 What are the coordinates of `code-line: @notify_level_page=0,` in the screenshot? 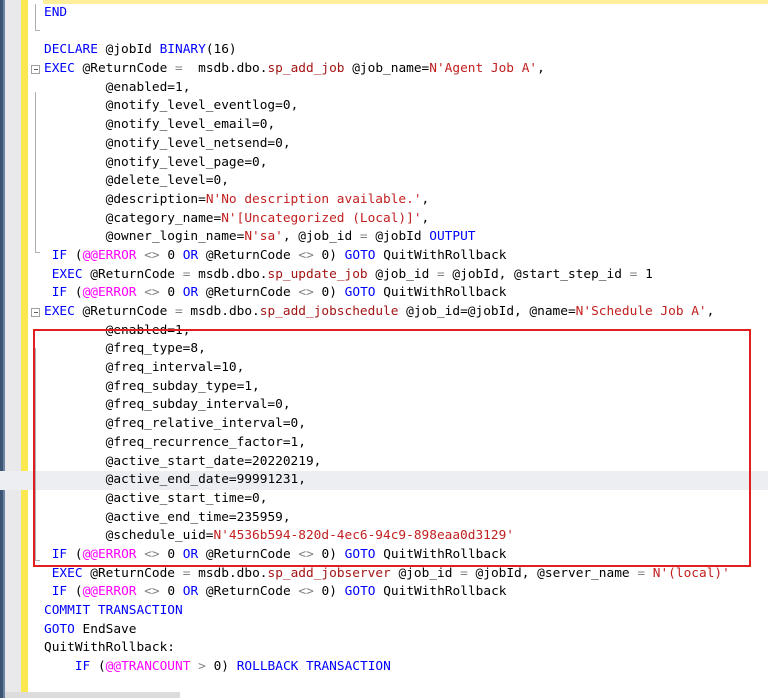 It's located at (384, 163).